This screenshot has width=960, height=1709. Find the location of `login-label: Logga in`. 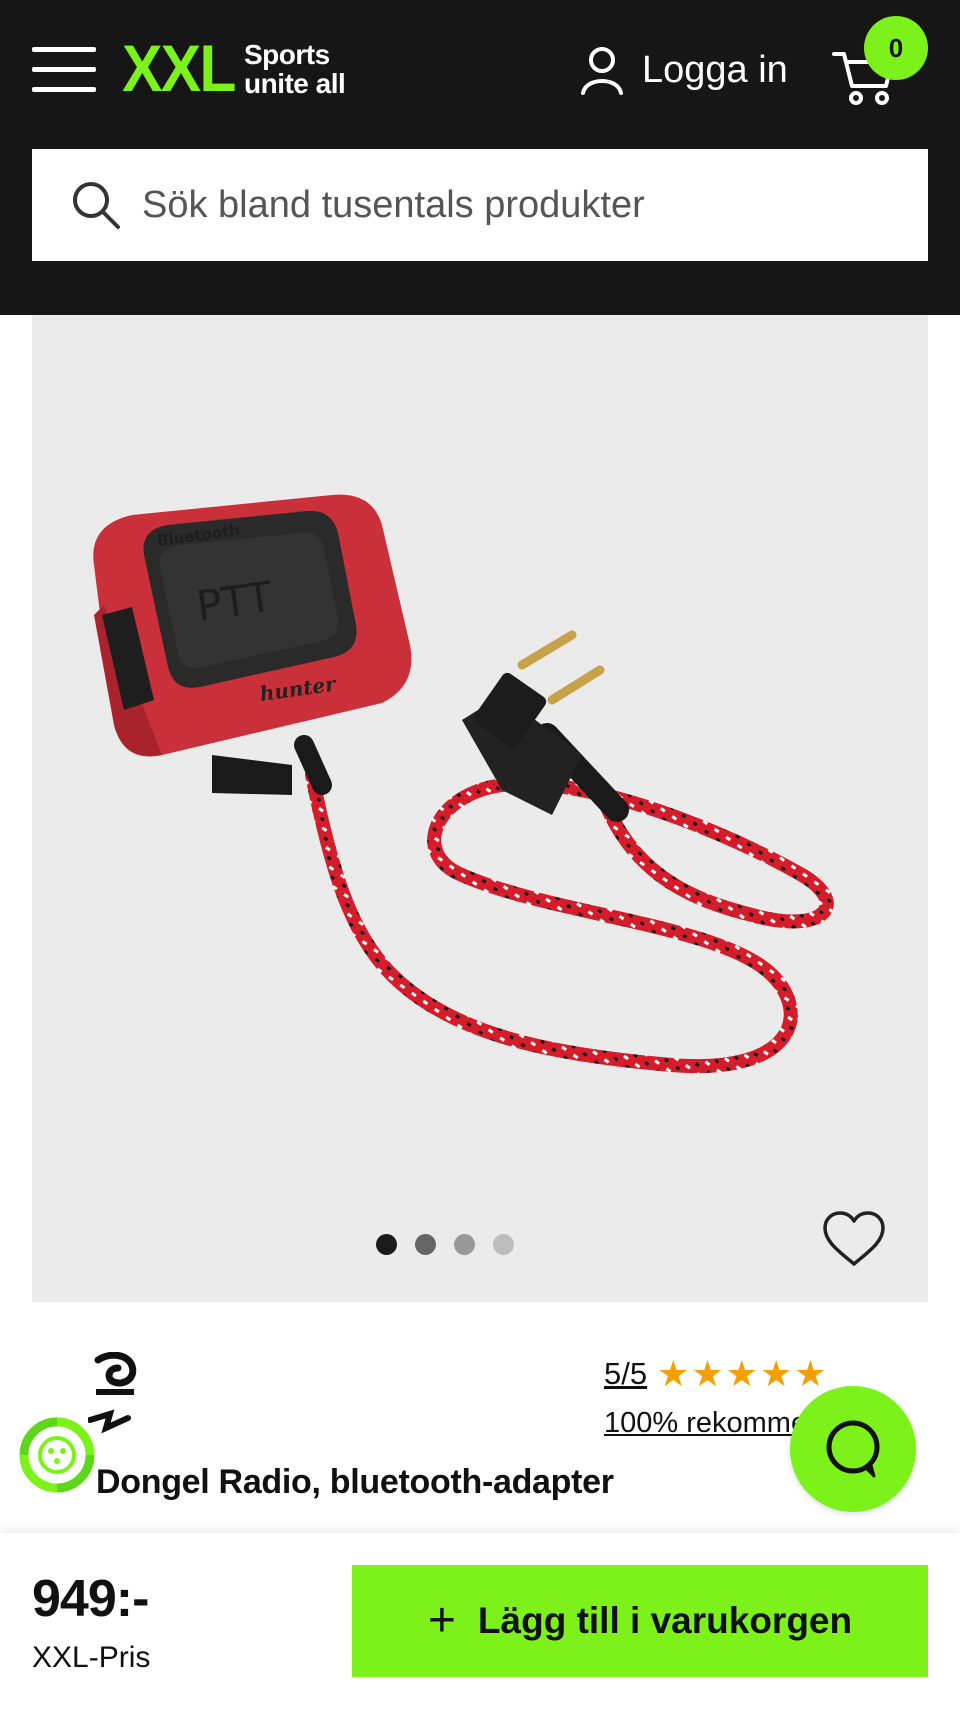

login-label: Logga in is located at coordinates (715, 69).